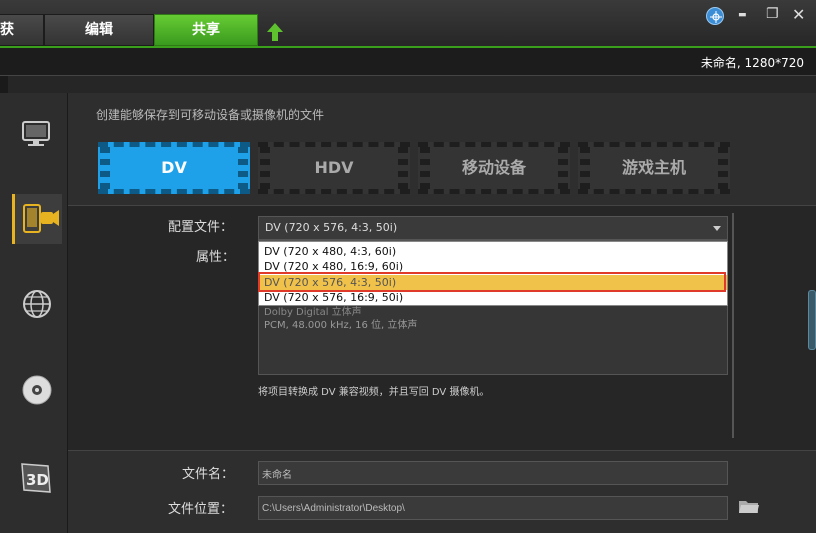  I want to click on conversion-note: 将项目转换成 DV 兼容视频，并且写回 DV 摄像机。, so click(374, 392).